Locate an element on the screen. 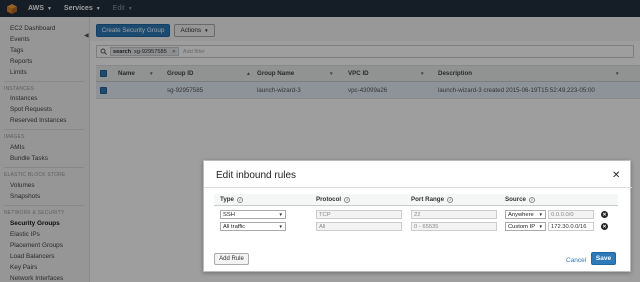 The height and width of the screenshot is (282, 640). protocol-field: All is located at coordinates (359, 226).